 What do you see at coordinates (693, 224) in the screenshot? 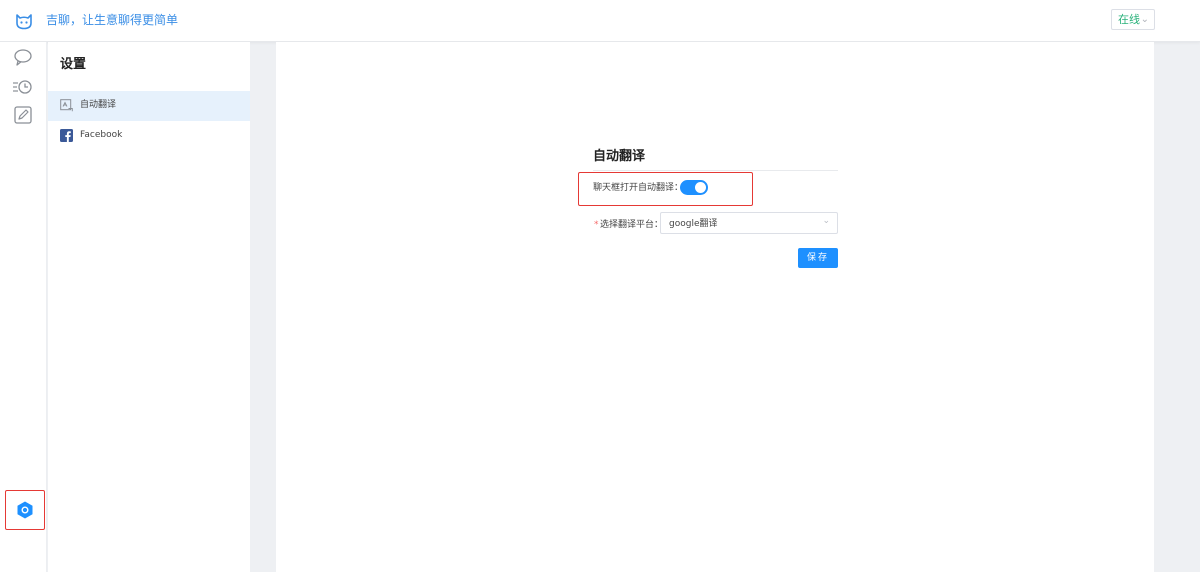
I see `platform-select-value: google翻译` at bounding box center [693, 224].